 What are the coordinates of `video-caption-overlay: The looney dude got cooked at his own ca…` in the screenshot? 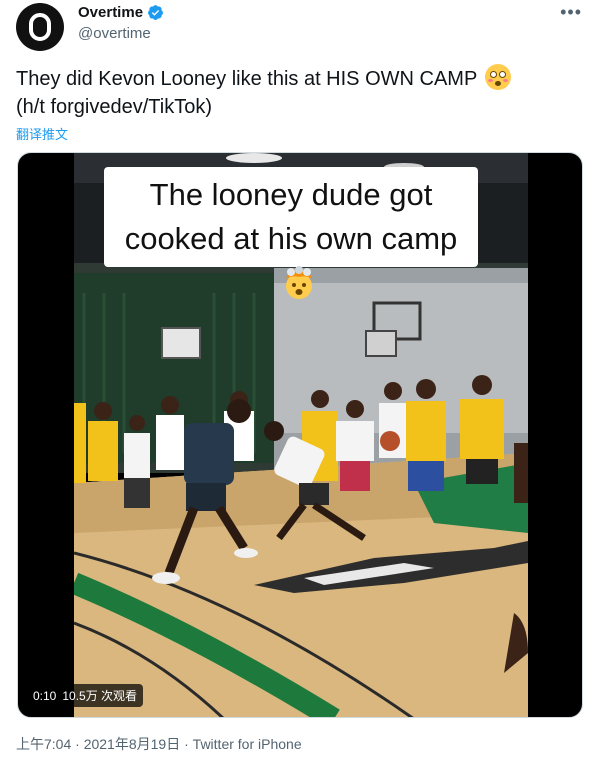 It's located at (291, 217).